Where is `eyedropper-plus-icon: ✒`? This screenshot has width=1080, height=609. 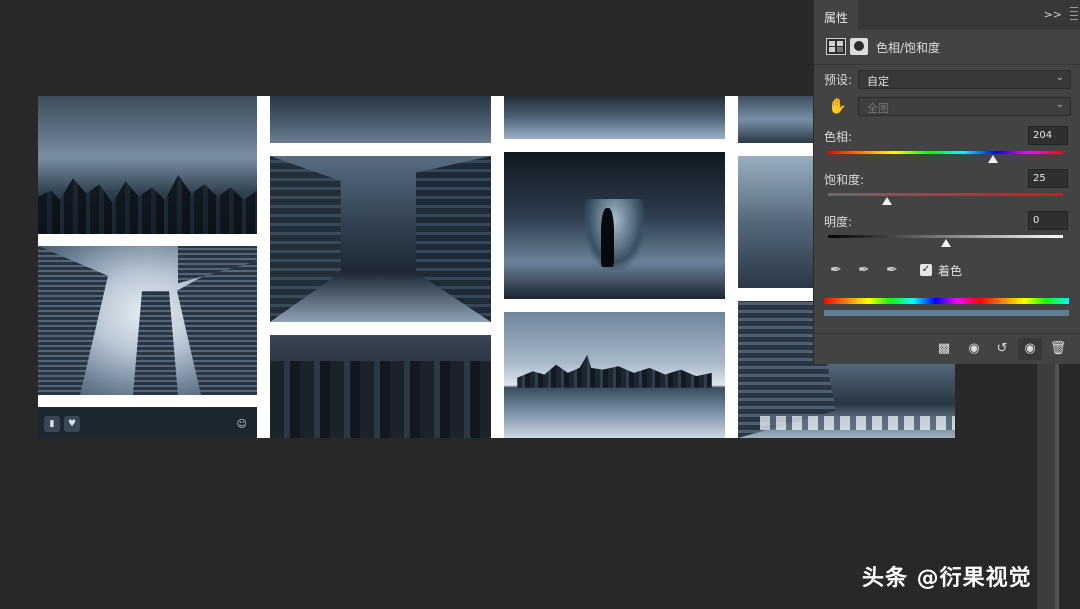
eyedropper-plus-icon: ✒ is located at coordinates (867, 270).